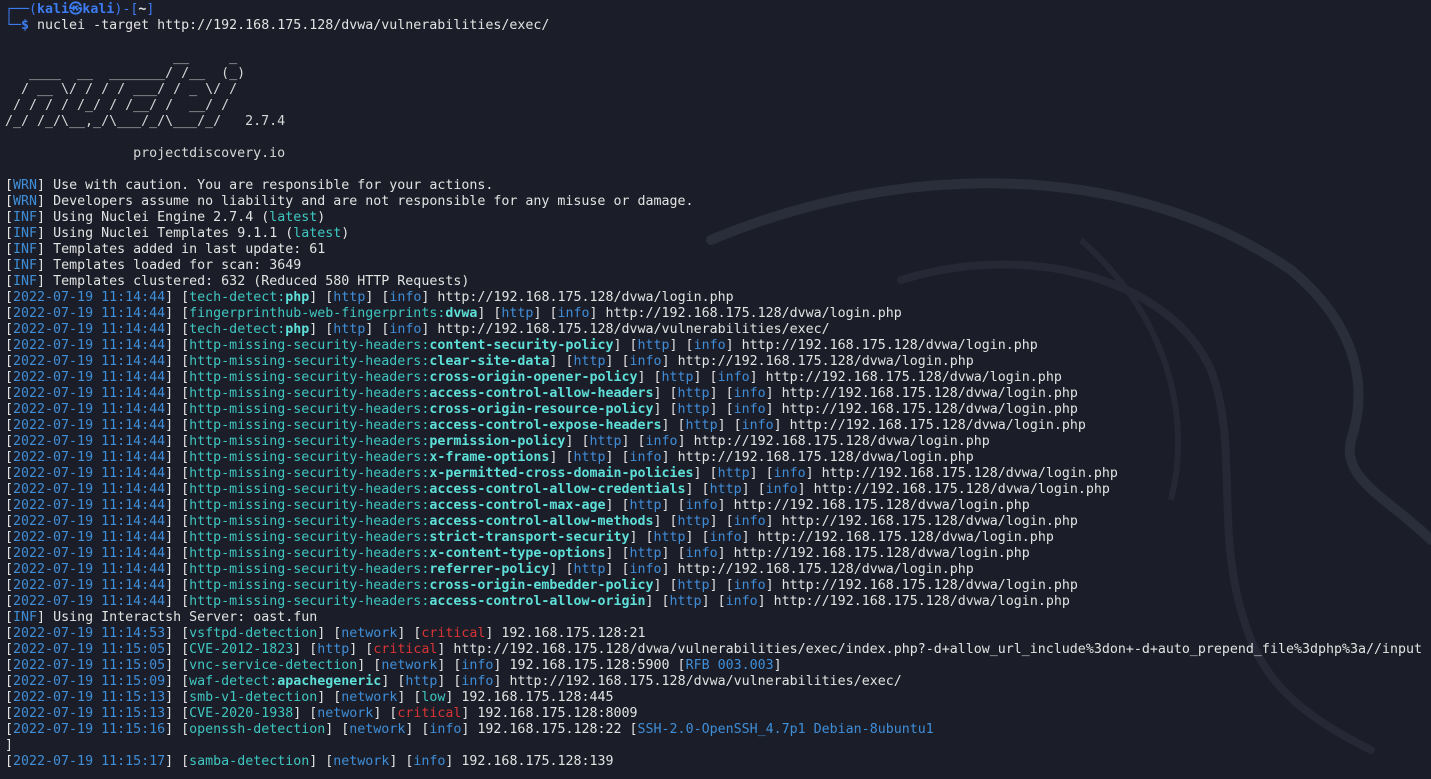 The image size is (1431, 779). I want to click on log-message: [INF] Templates added in last update: 61, so click(718, 250).